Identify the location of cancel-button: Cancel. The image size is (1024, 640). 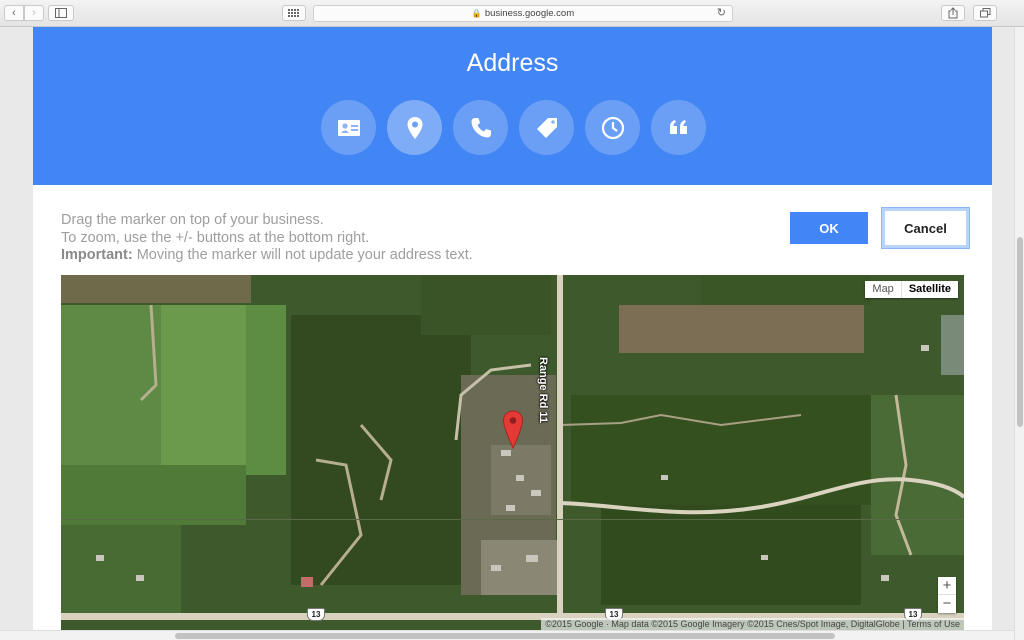
(925, 228).